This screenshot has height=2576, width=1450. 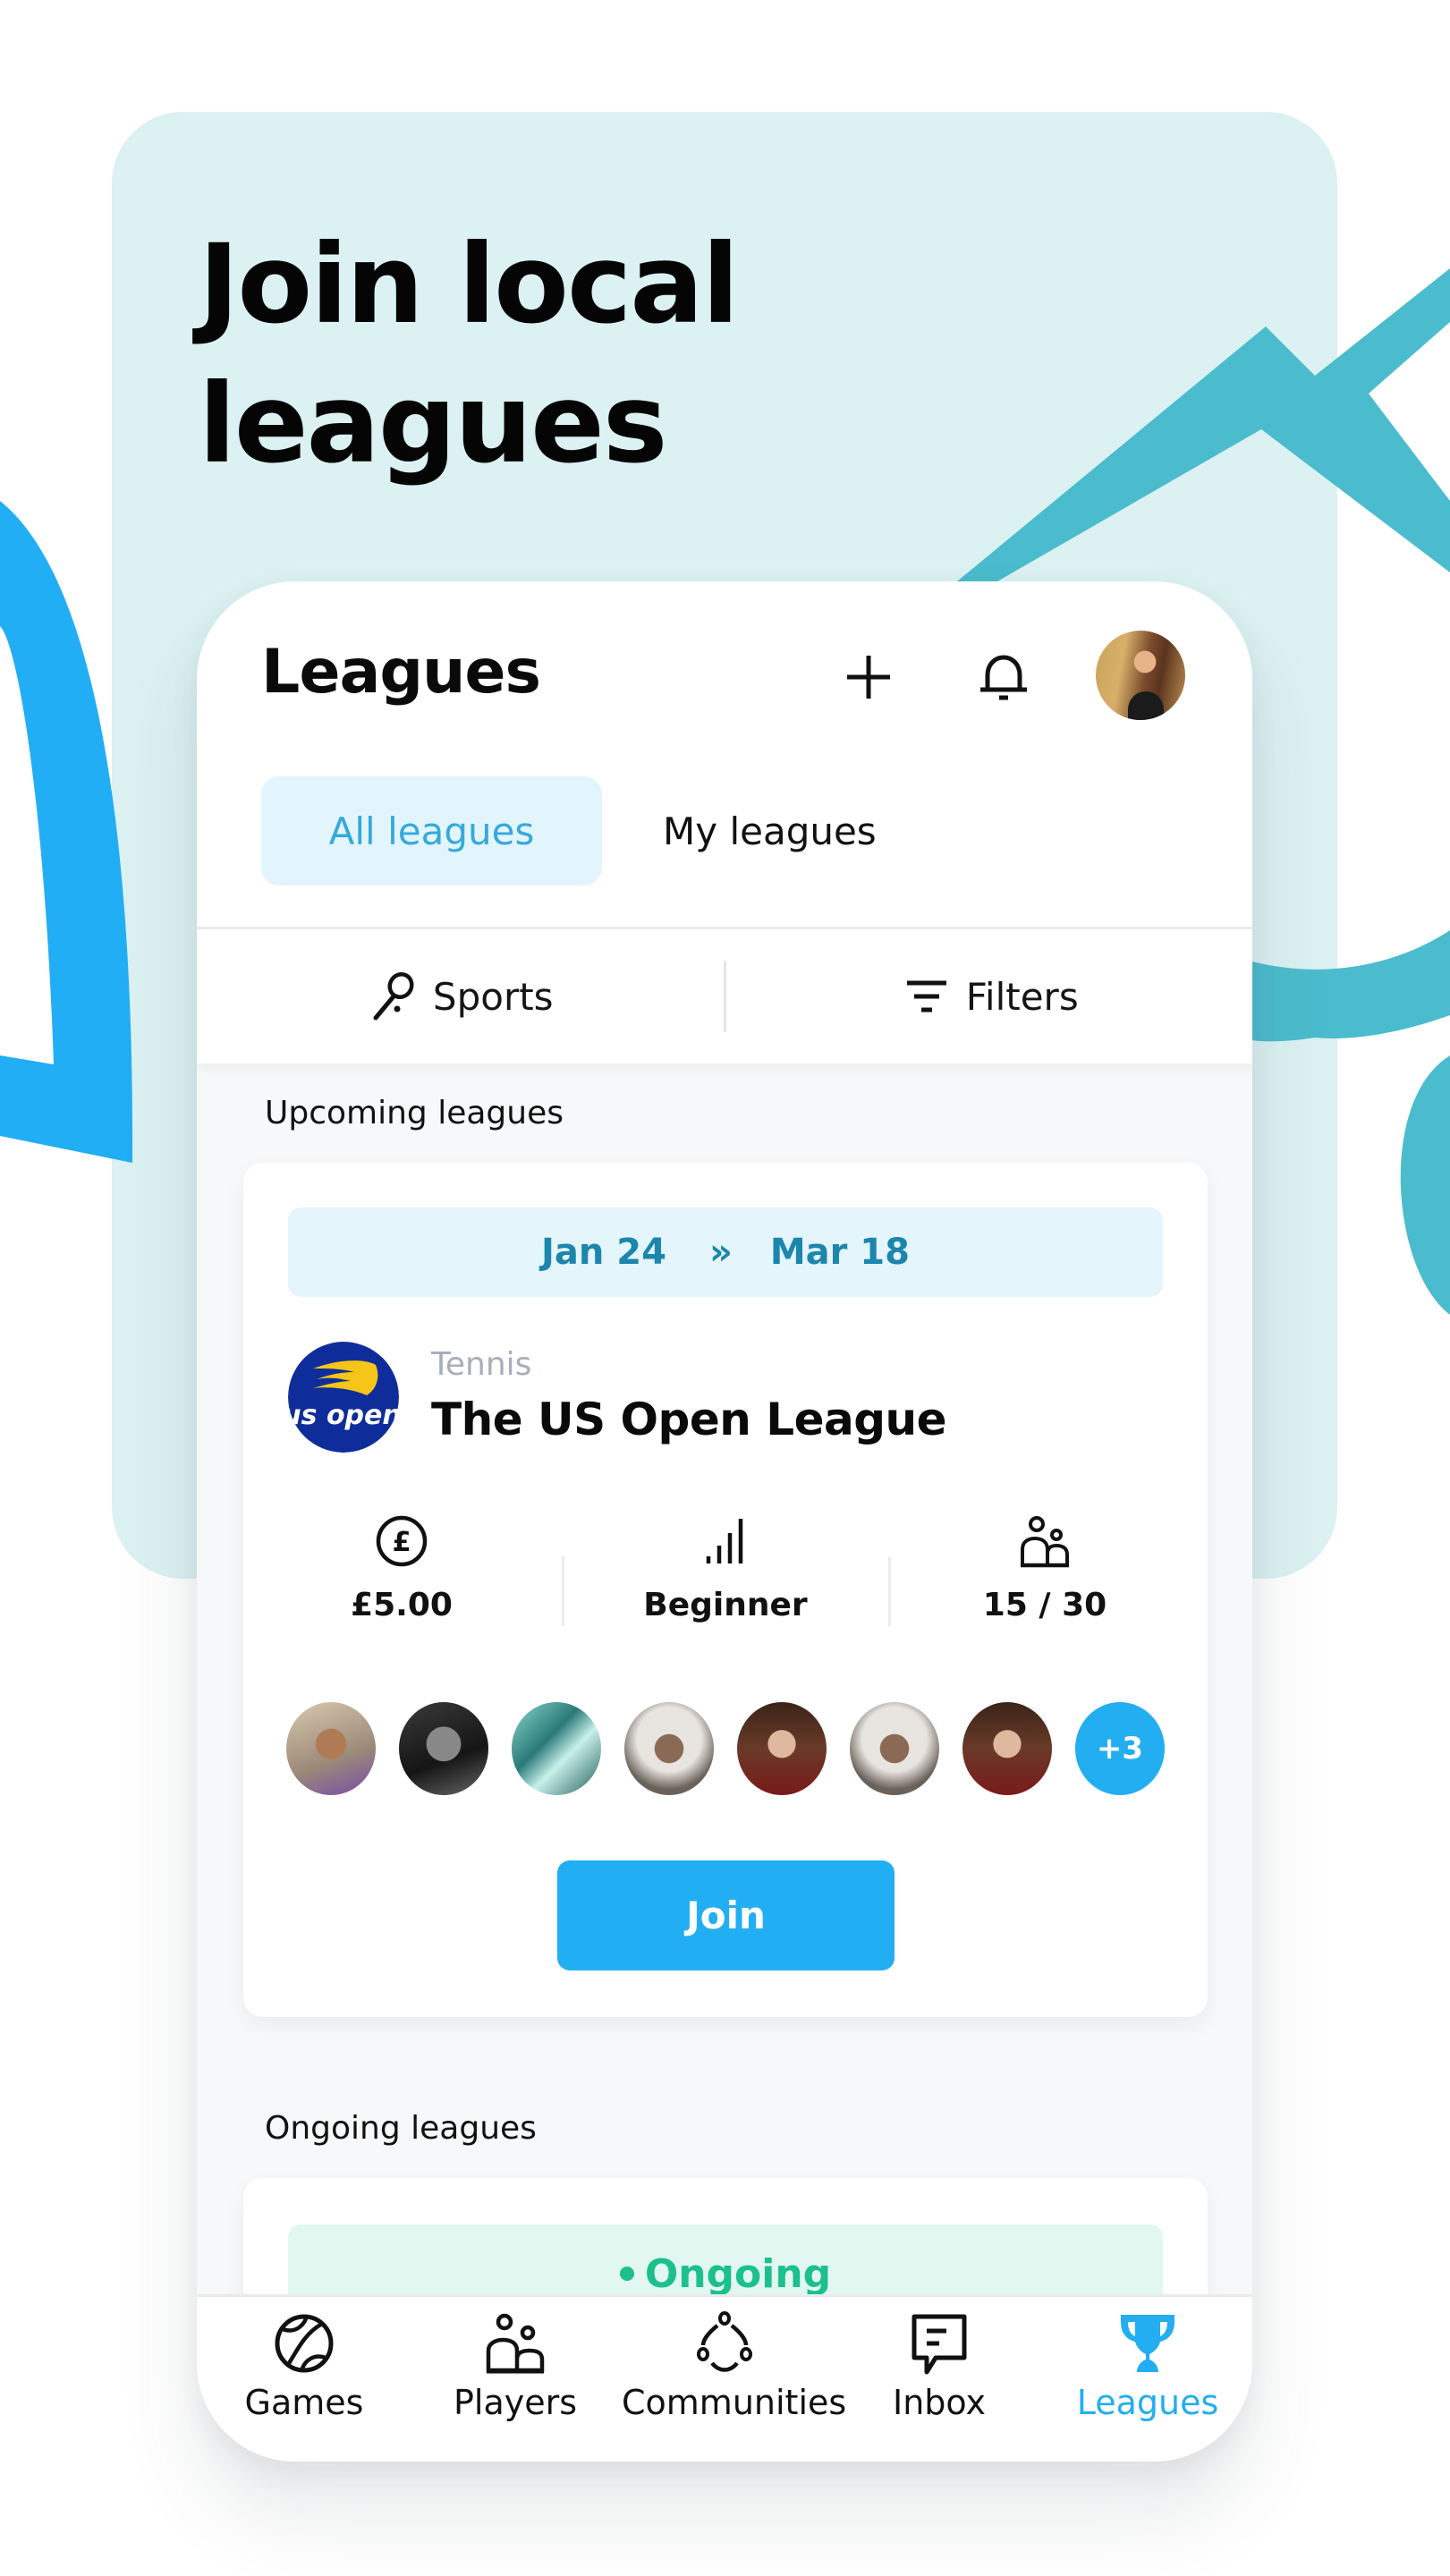 I want to click on nav-inbox: Inbox, so click(x=939, y=2365).